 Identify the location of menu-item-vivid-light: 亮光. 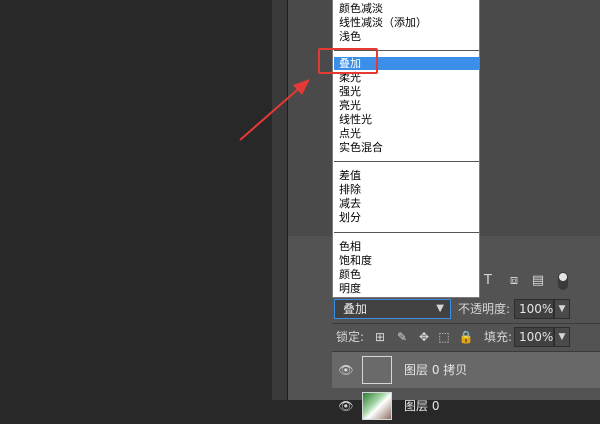
(350, 105).